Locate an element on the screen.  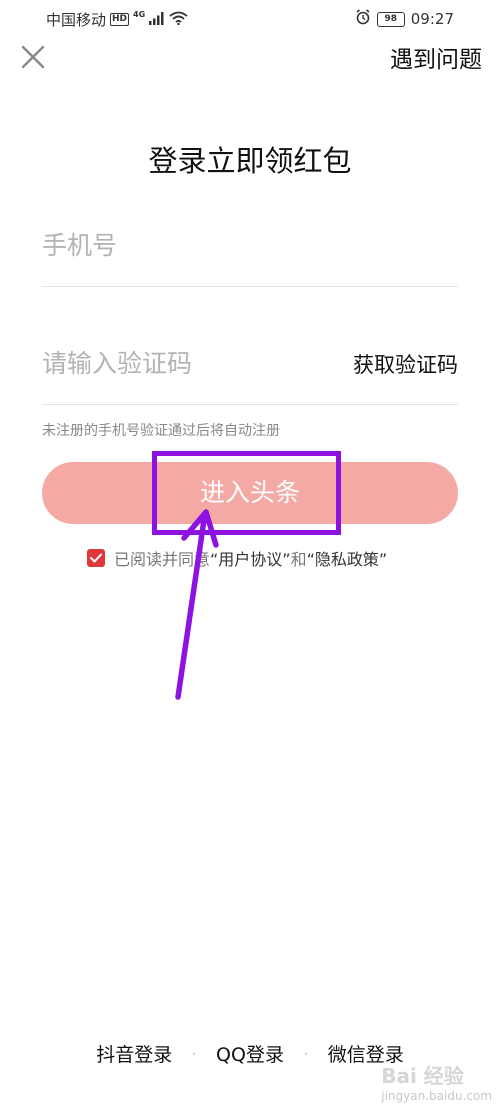
carrier-label: 中国移动 is located at coordinates (76, 20).